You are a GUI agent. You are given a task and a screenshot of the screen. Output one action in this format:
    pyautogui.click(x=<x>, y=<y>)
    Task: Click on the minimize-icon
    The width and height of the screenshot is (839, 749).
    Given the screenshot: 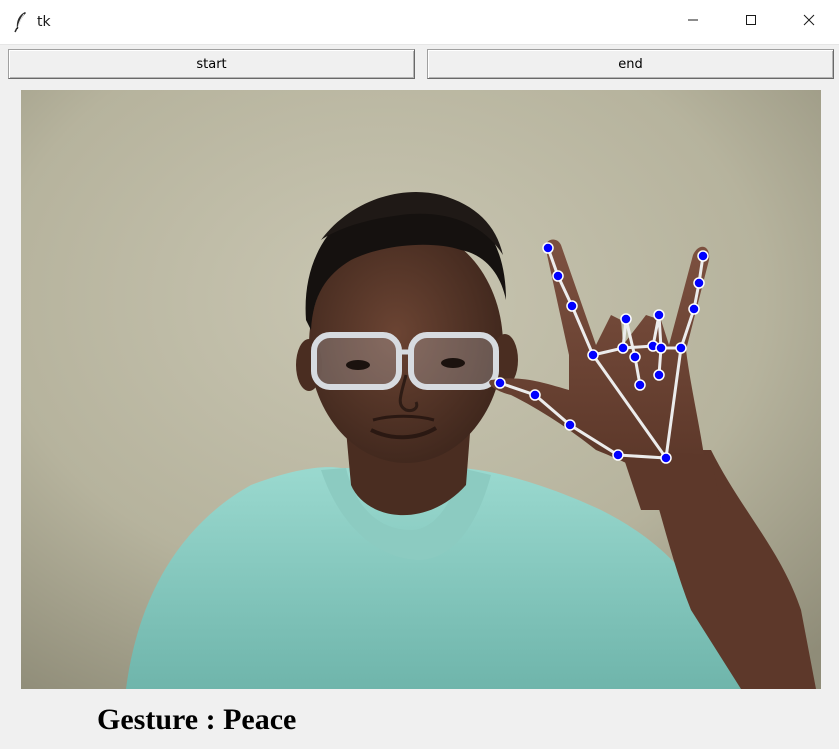 What is the action you would take?
    pyautogui.click(x=693, y=22)
    